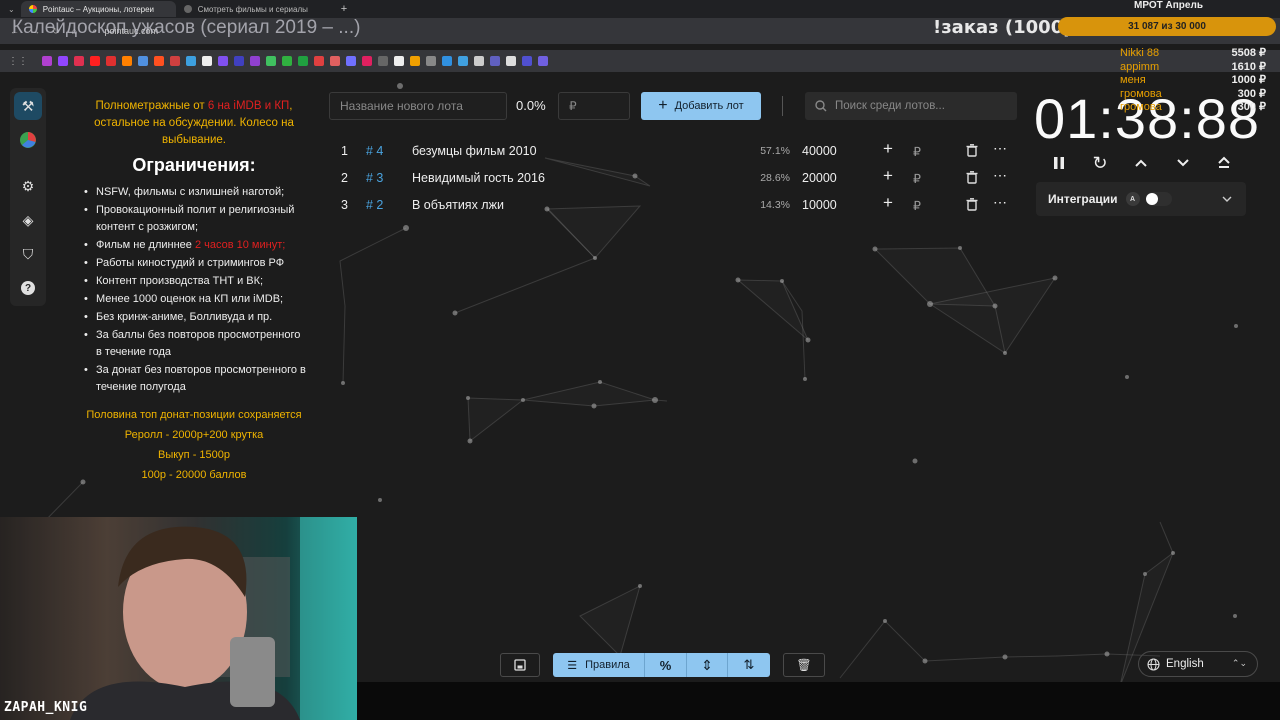  Describe the element at coordinates (374, 205) in the screenshot. I see `lot-id-link: # 2` at that location.